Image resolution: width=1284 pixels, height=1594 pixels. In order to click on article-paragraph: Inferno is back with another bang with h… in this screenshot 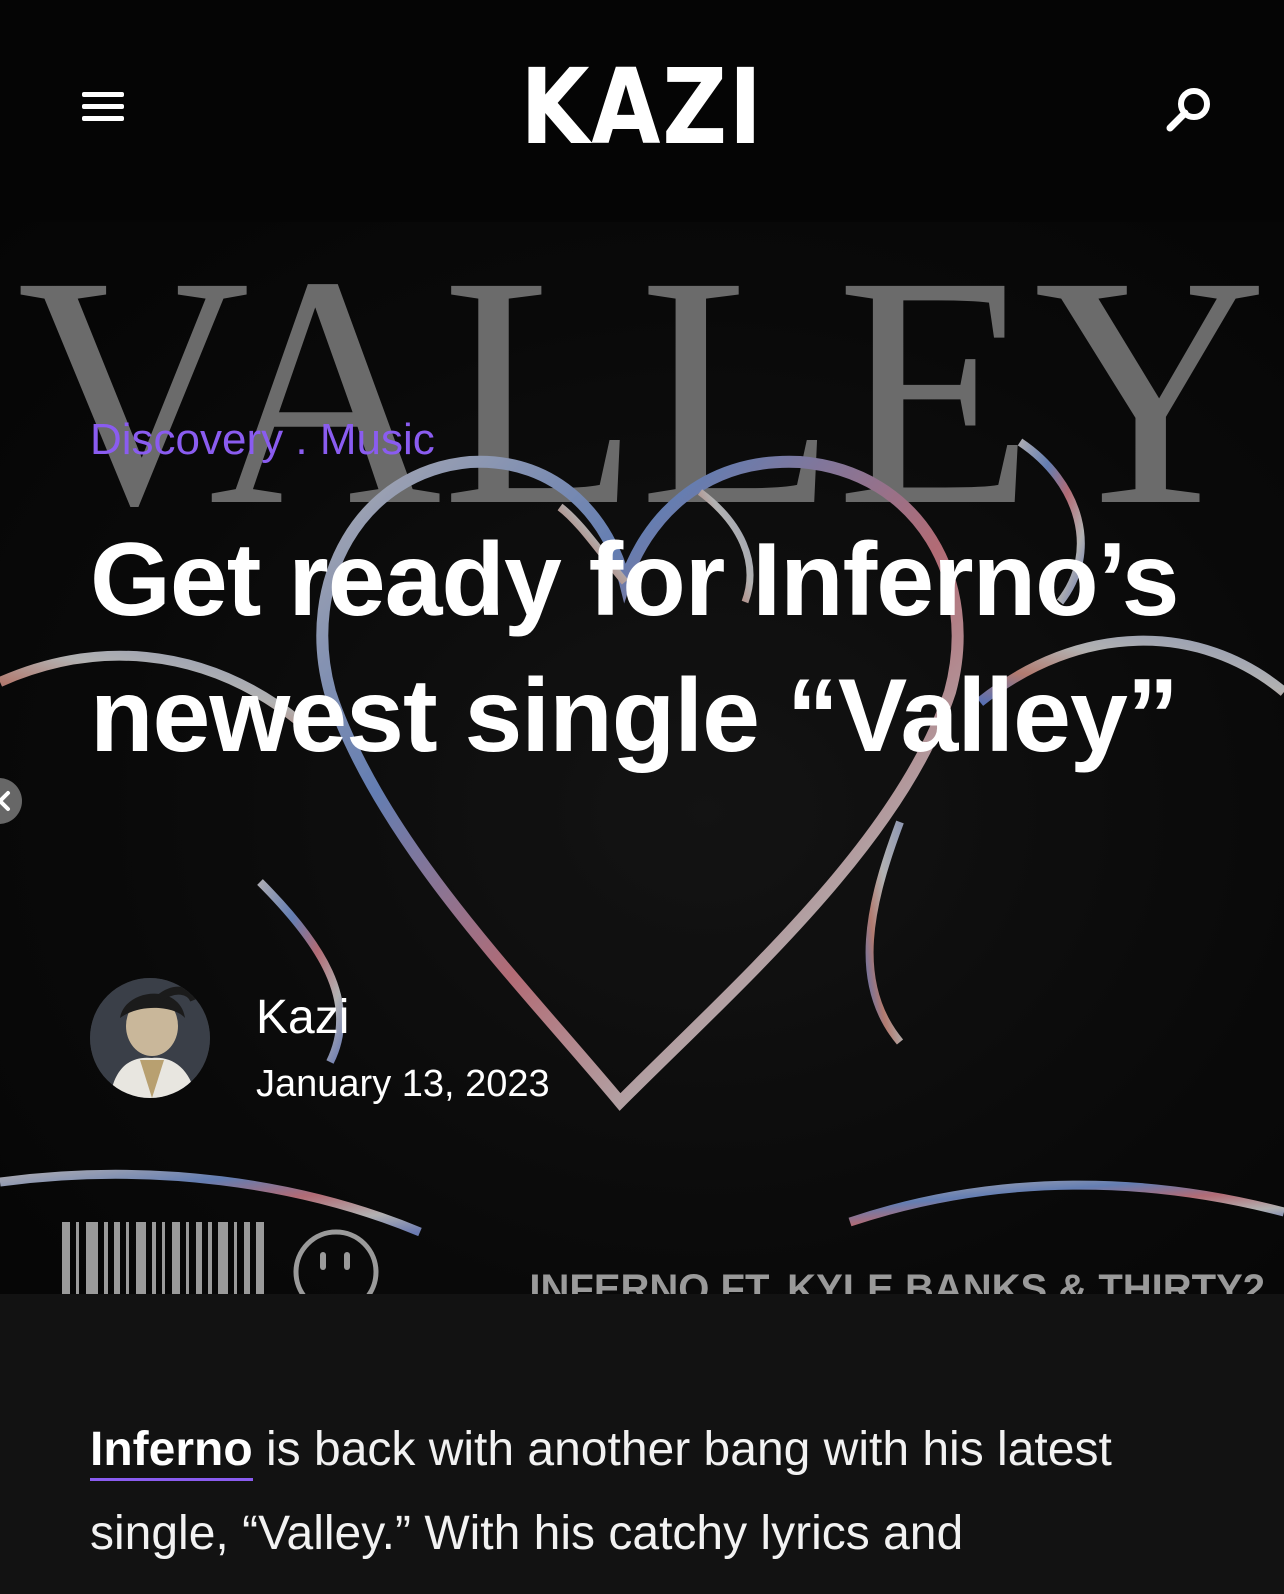, I will do `click(655, 1492)`.